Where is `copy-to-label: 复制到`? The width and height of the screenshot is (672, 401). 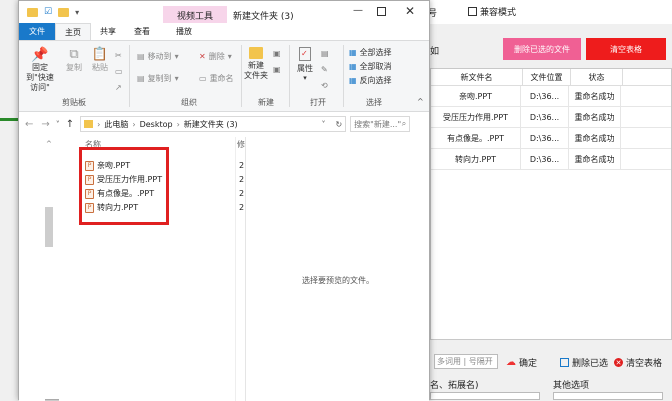 copy-to-label: 复制到 is located at coordinates (159, 78).